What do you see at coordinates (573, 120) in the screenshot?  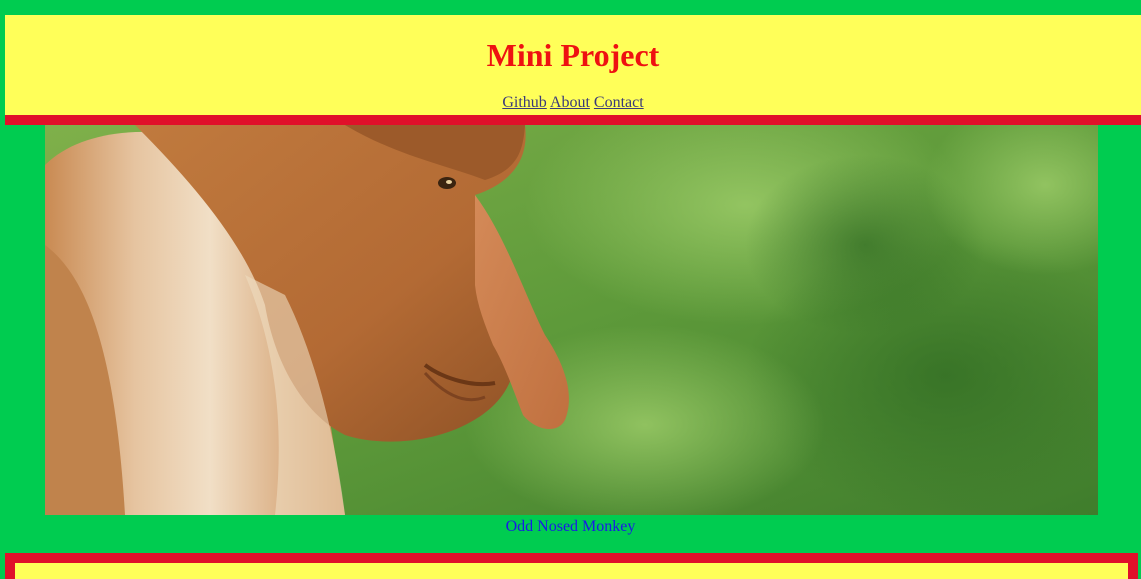 I see `header-divider` at bounding box center [573, 120].